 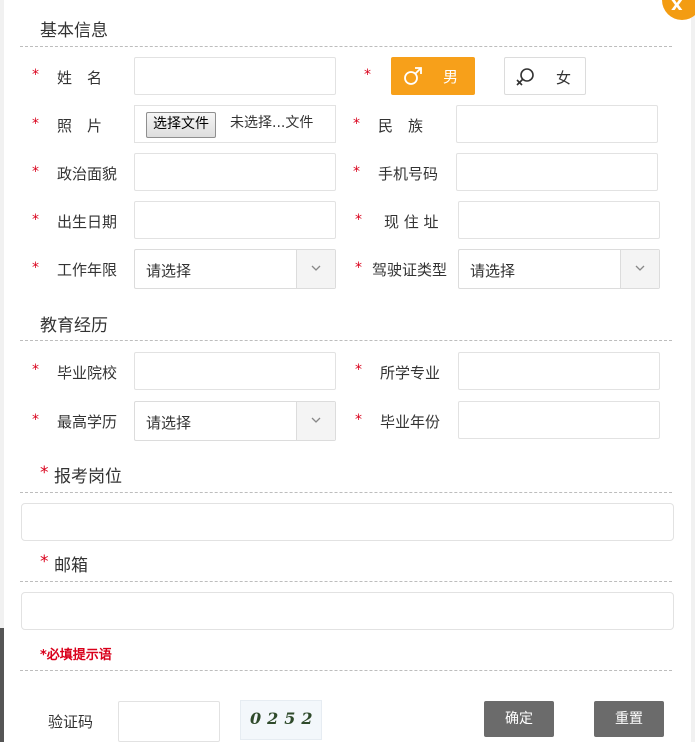 What do you see at coordinates (71, 566) in the screenshot?
I see `section-title-email: 邮箱` at bounding box center [71, 566].